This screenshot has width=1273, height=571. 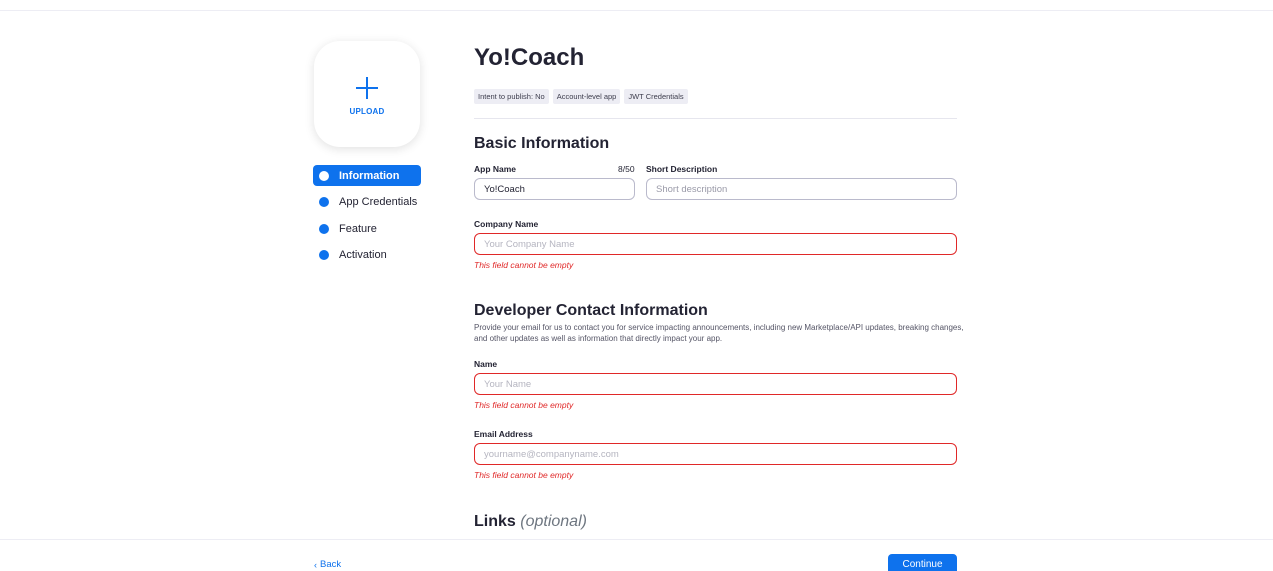 I want to click on nav-item-app-credentials: App Credentials, so click(x=367, y=202).